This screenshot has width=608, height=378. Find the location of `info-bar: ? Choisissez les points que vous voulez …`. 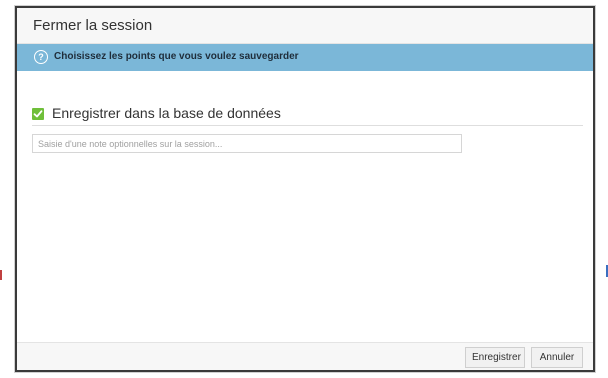

info-bar: ? Choisissez les points que vous voulez … is located at coordinates (305, 57).